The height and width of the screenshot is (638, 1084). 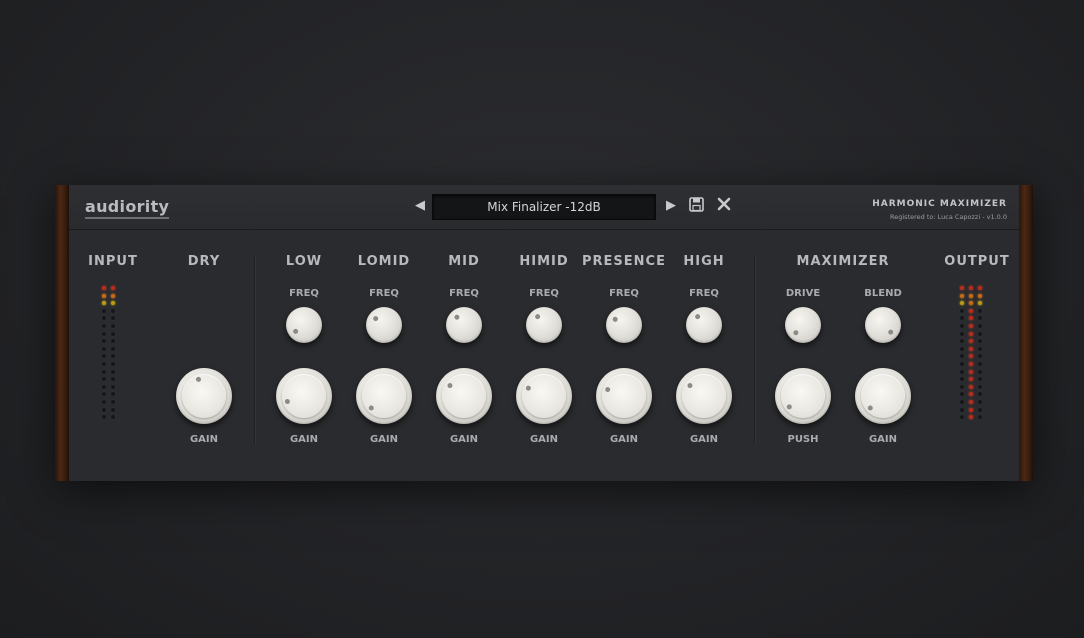 I want to click on himid-title: HIMID, so click(x=544, y=261).